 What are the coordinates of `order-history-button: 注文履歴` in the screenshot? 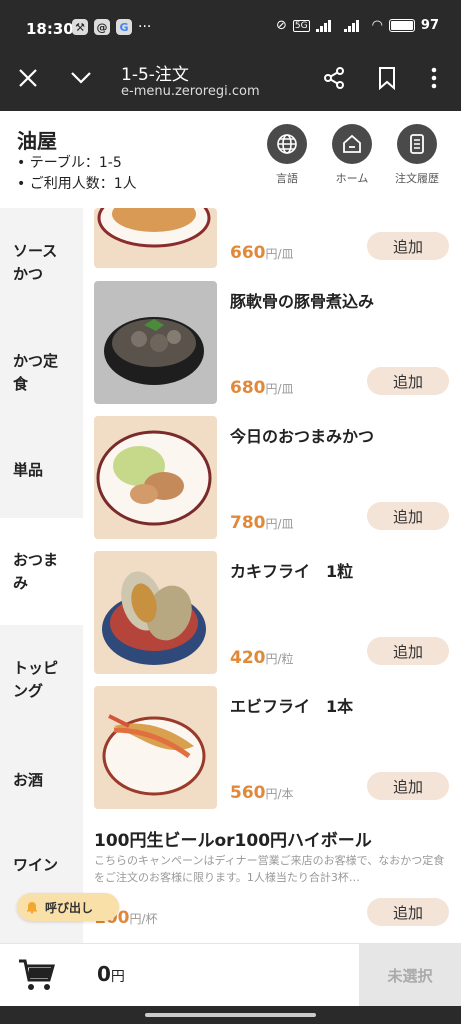 It's located at (417, 155).